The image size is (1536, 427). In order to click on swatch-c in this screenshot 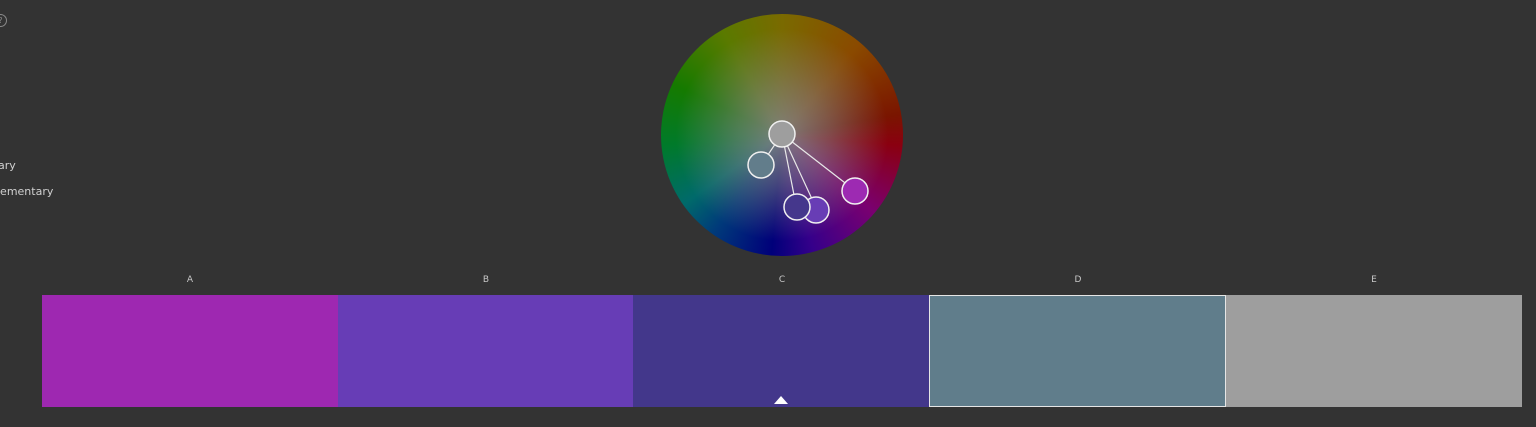, I will do `click(781, 351)`.